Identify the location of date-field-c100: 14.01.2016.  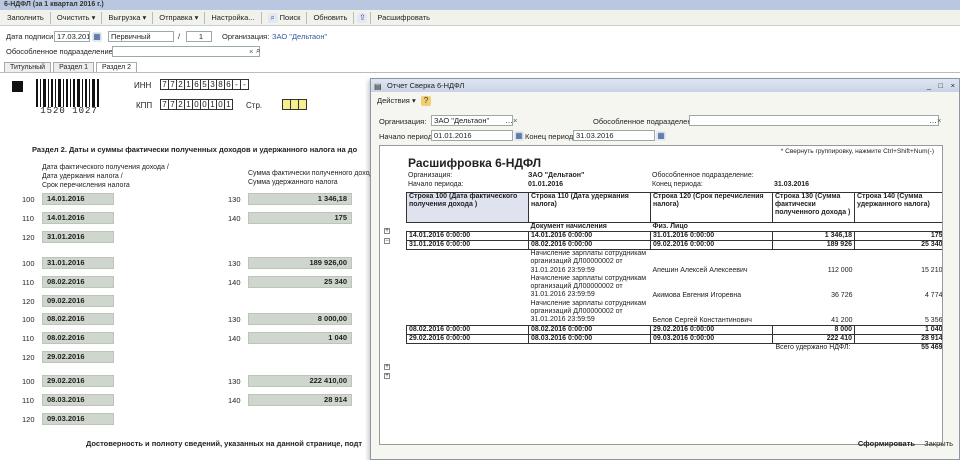
(78, 199).